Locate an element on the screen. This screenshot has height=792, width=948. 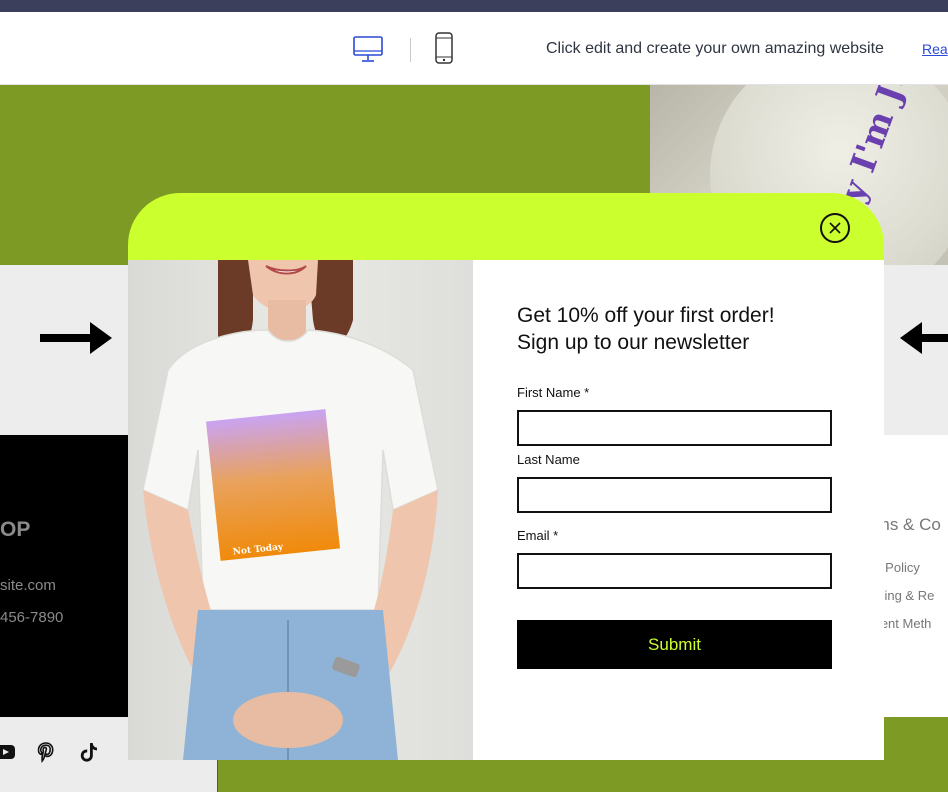
close-icon is located at coordinates (835, 228).